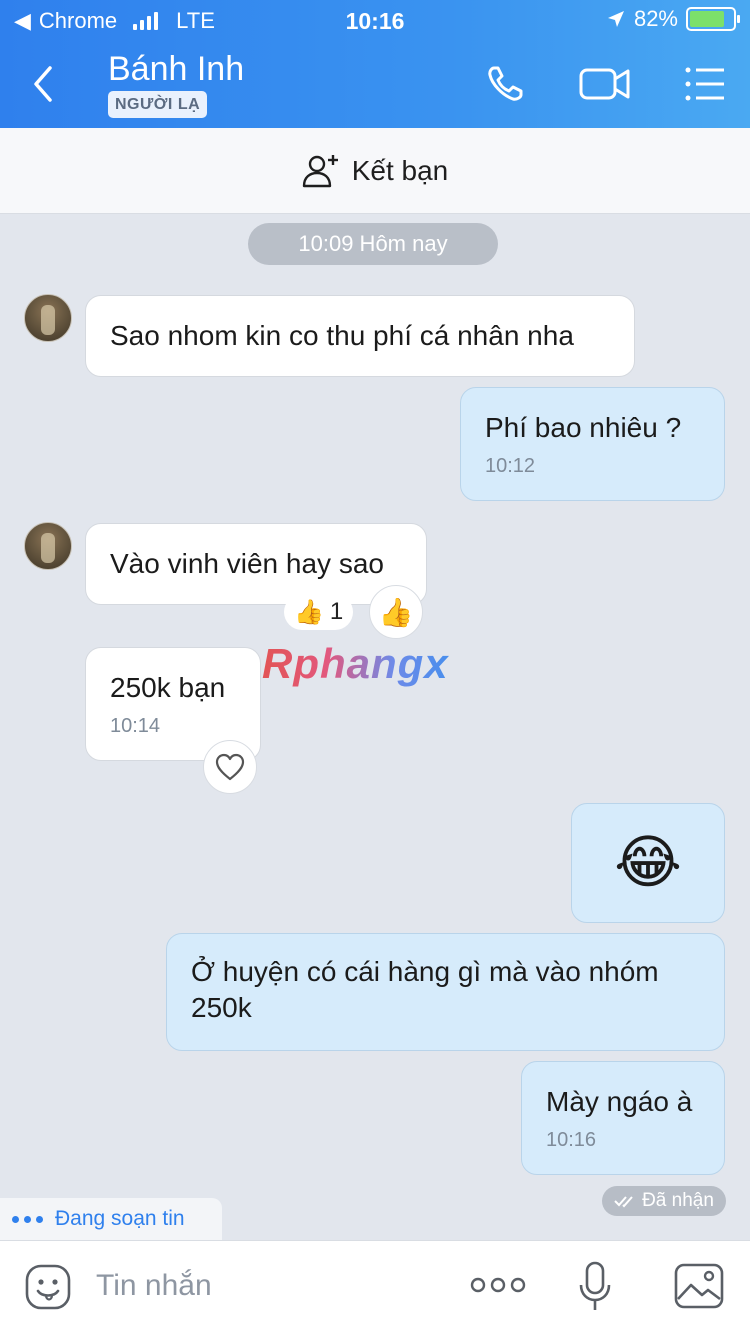 Image resolution: width=750 pixels, height=1334 pixels. Describe the element at coordinates (375, 64) in the screenshot. I see `top-header: ◀ Chrome LTE 10:16 82% Bánh Inh NGƯỜI LẠ` at that location.